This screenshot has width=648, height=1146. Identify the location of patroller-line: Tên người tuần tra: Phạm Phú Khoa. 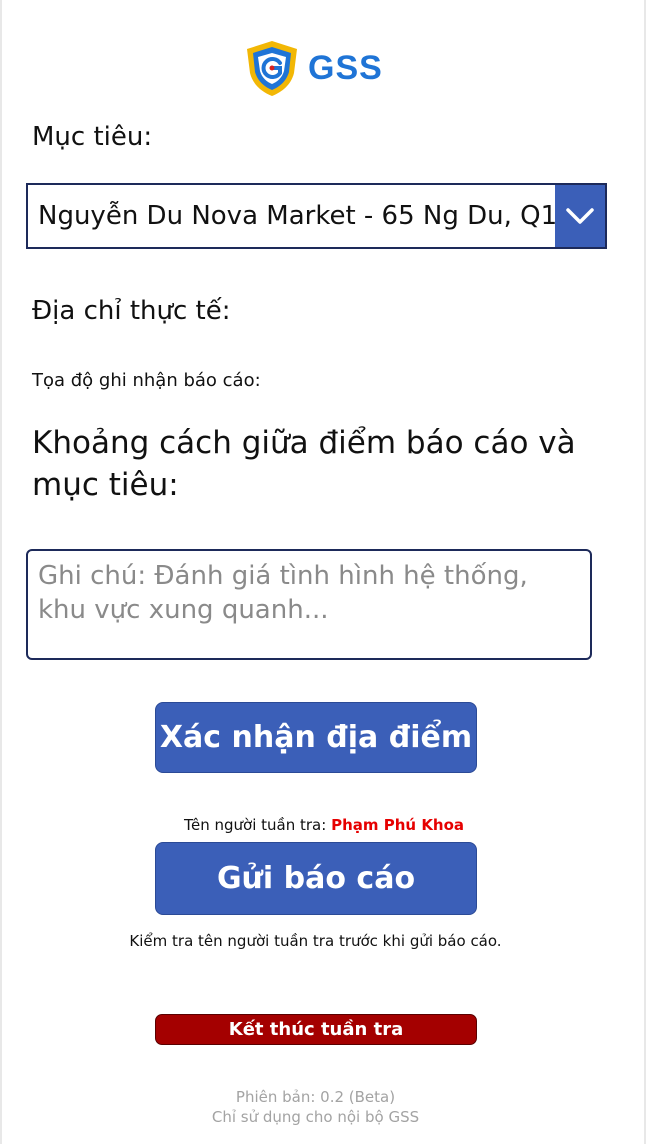
(324, 825).